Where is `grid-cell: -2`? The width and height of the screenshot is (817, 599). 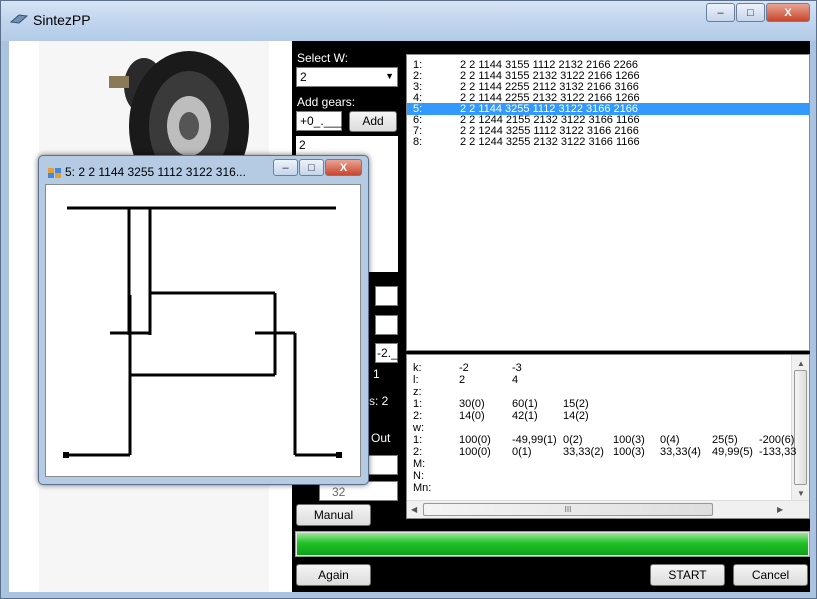 grid-cell: -2 is located at coordinates (464, 368).